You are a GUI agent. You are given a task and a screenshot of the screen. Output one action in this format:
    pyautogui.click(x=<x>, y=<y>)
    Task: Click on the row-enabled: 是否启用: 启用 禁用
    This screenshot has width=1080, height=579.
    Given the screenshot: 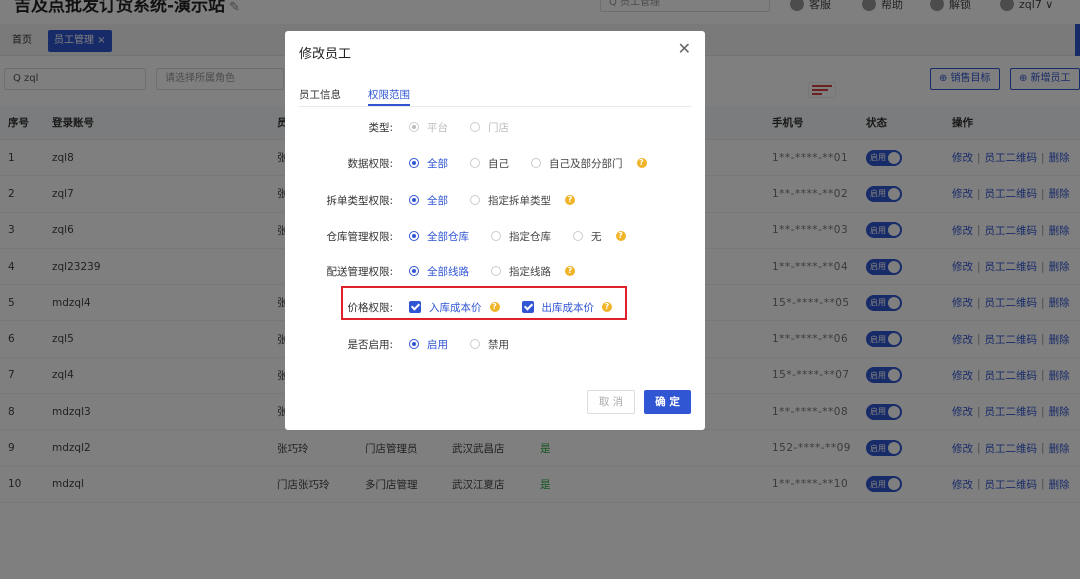 What is the action you would take?
    pyautogui.click(x=495, y=344)
    